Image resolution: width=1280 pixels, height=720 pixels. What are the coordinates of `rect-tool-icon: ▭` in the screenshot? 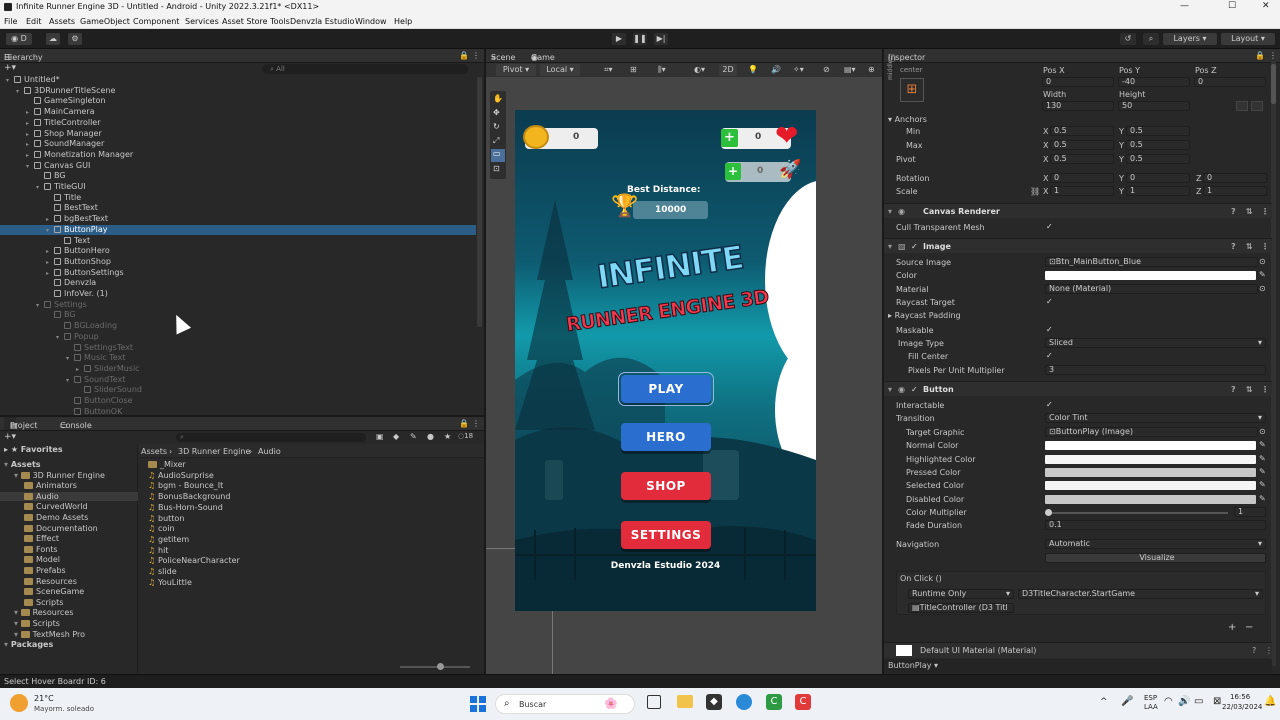 It's located at (498, 155).